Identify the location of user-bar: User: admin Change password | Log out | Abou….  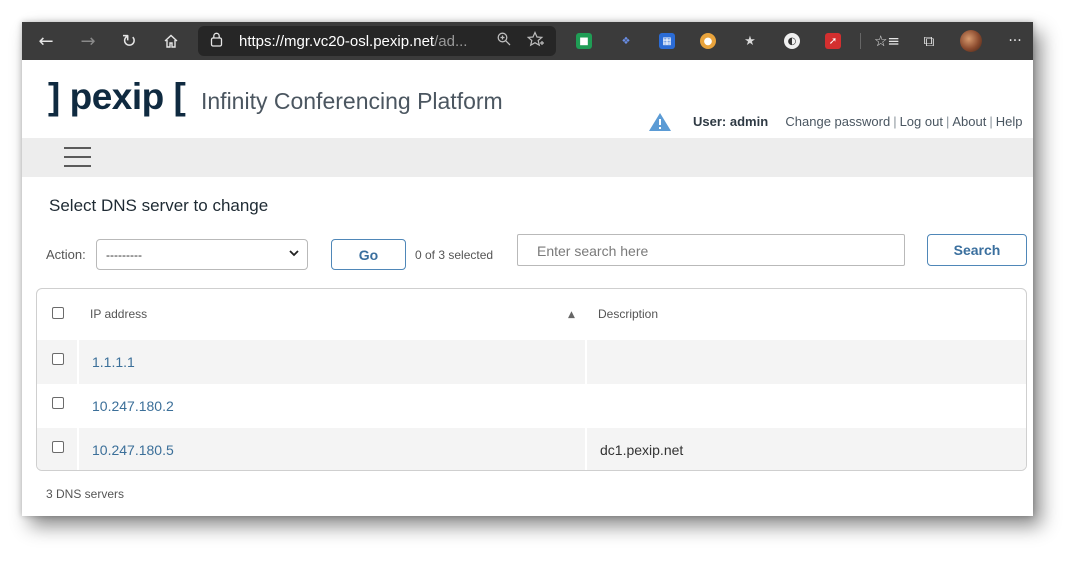
(857, 121).